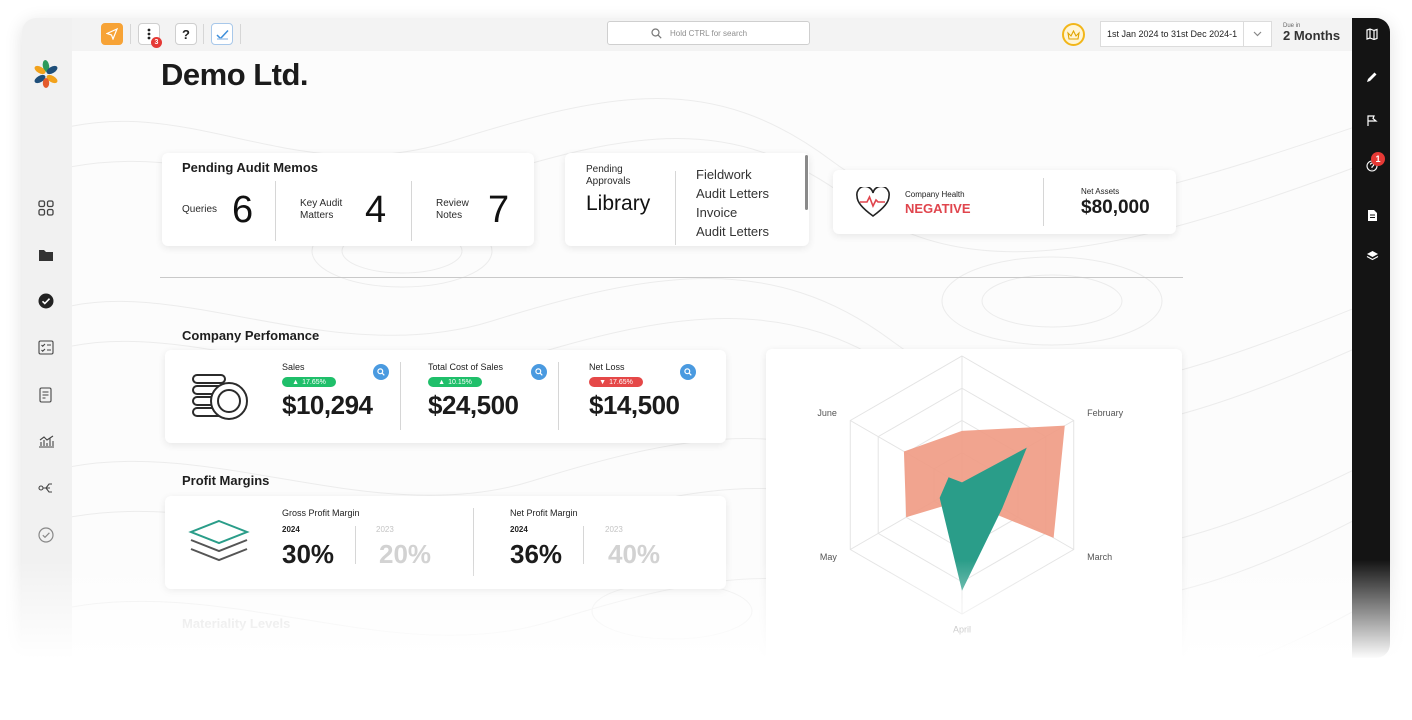  I want to click on check-outline-icon, so click(46, 535).